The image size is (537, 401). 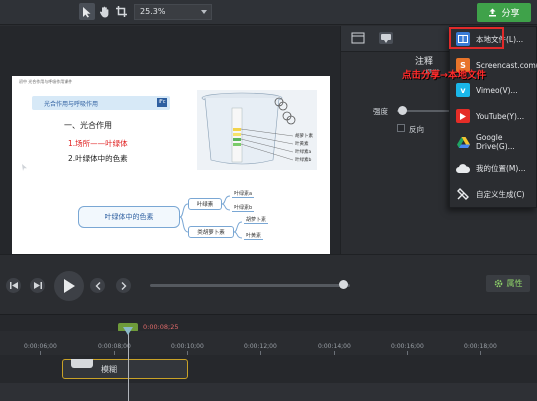 What do you see at coordinates (500, 194) in the screenshot?
I see `menu-item-label: 自定义生成(C)` at bounding box center [500, 194].